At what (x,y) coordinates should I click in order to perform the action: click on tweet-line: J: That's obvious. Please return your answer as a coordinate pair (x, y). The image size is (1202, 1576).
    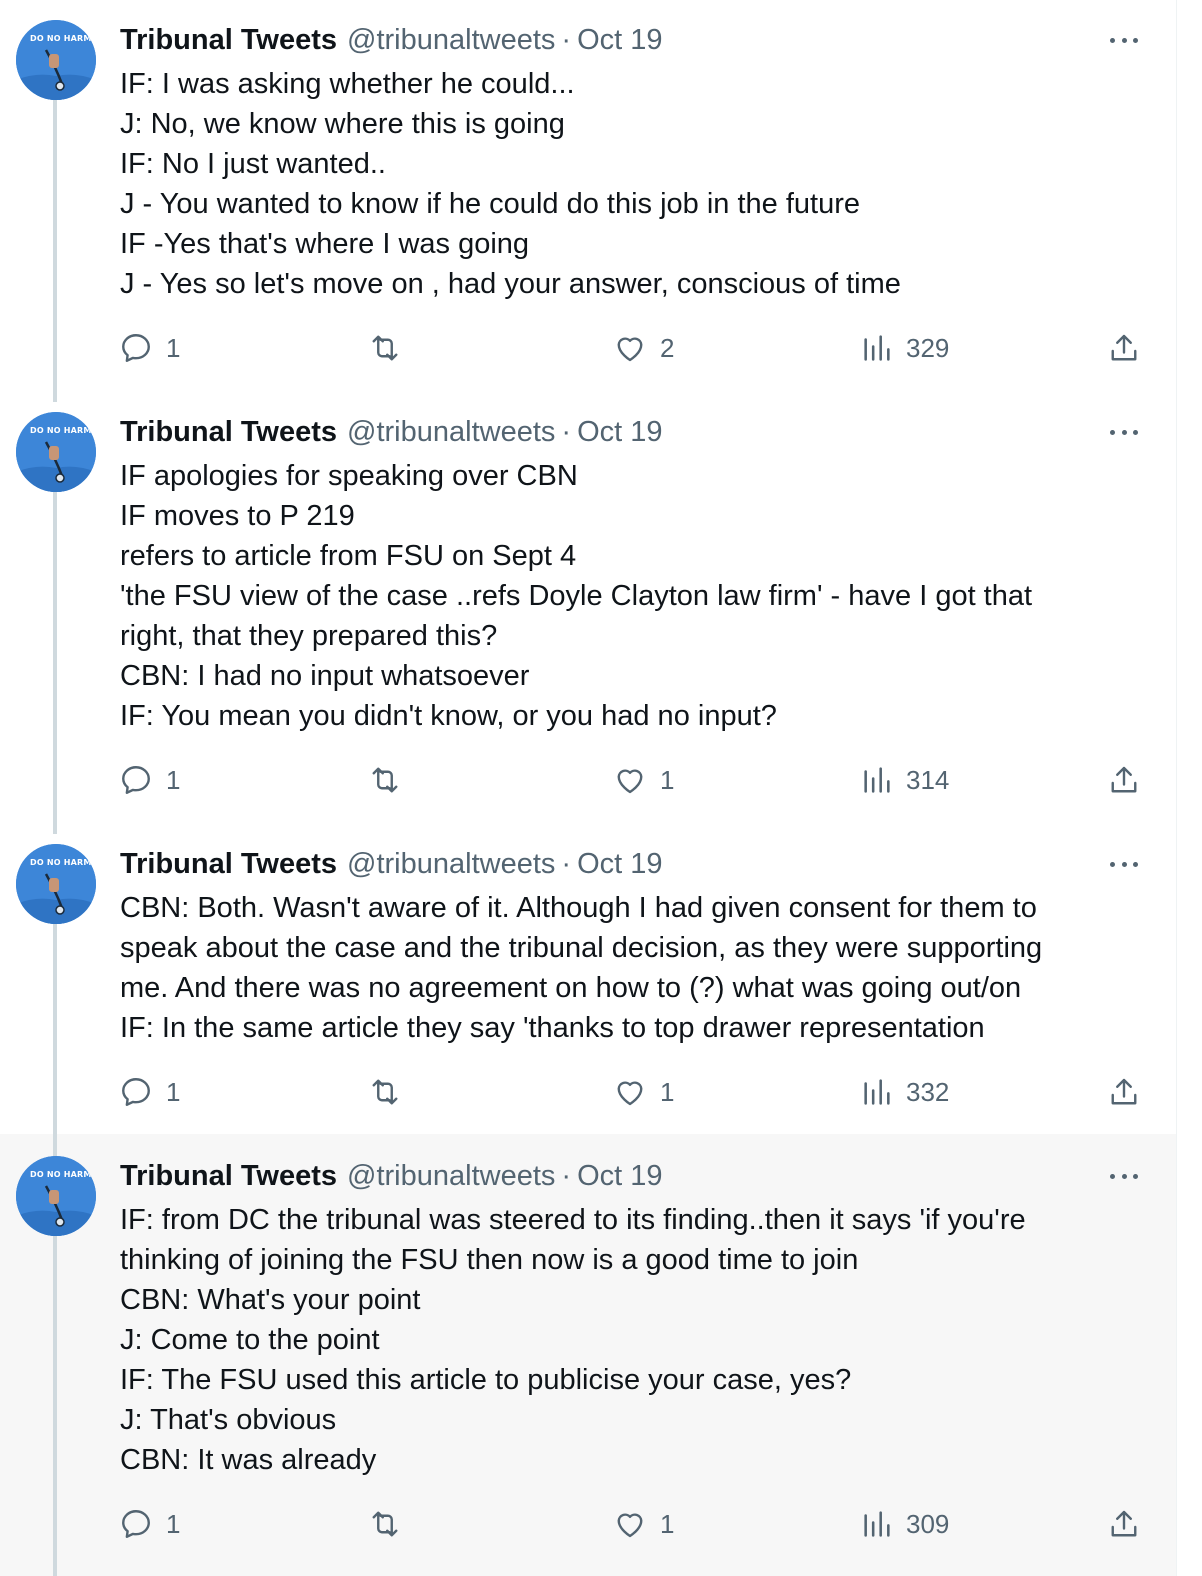
    Looking at the image, I should click on (228, 1420).